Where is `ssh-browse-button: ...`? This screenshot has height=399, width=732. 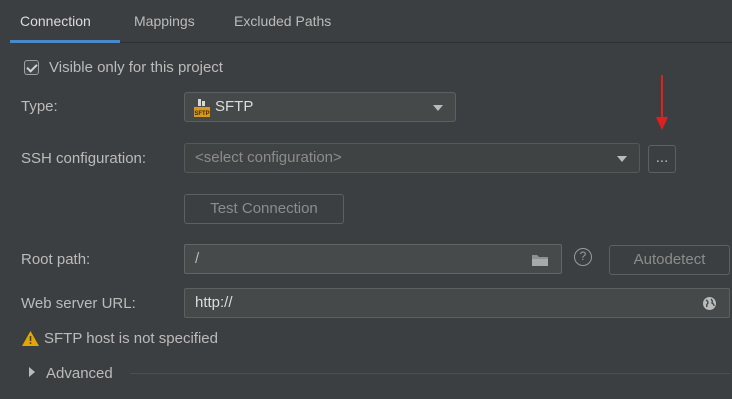
ssh-browse-button: ... is located at coordinates (662, 159).